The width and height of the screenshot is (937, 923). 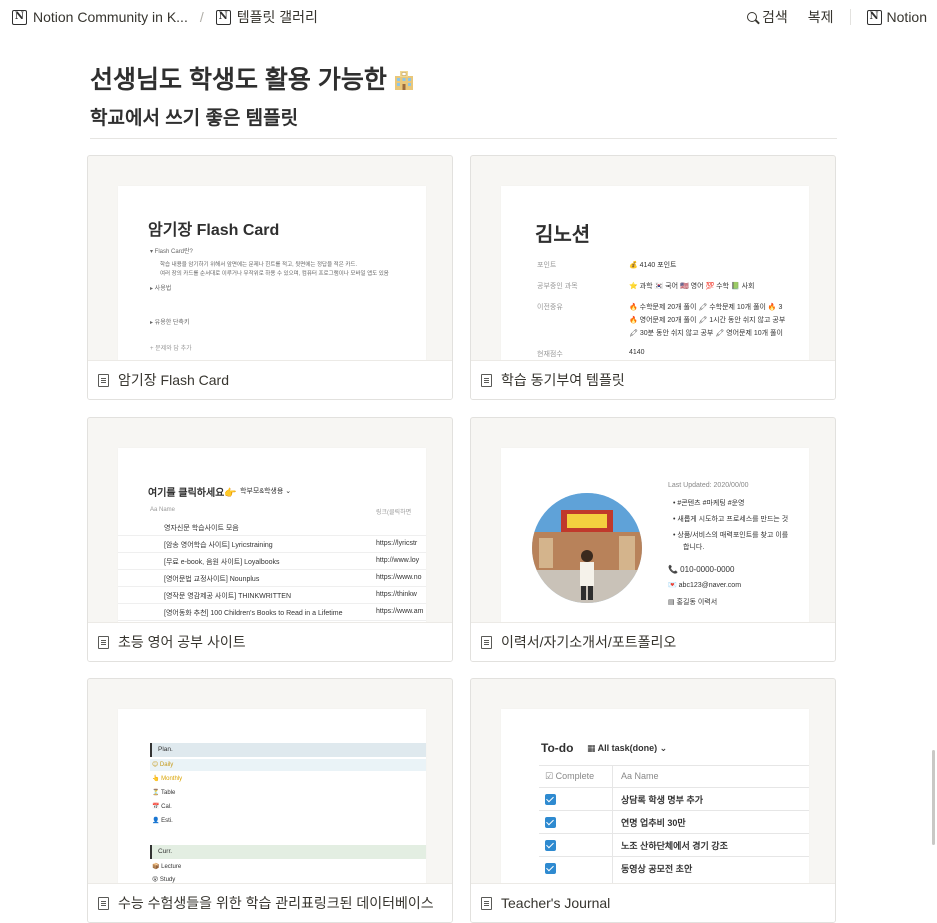 I want to click on row-link: https://www.no, so click(x=399, y=577).